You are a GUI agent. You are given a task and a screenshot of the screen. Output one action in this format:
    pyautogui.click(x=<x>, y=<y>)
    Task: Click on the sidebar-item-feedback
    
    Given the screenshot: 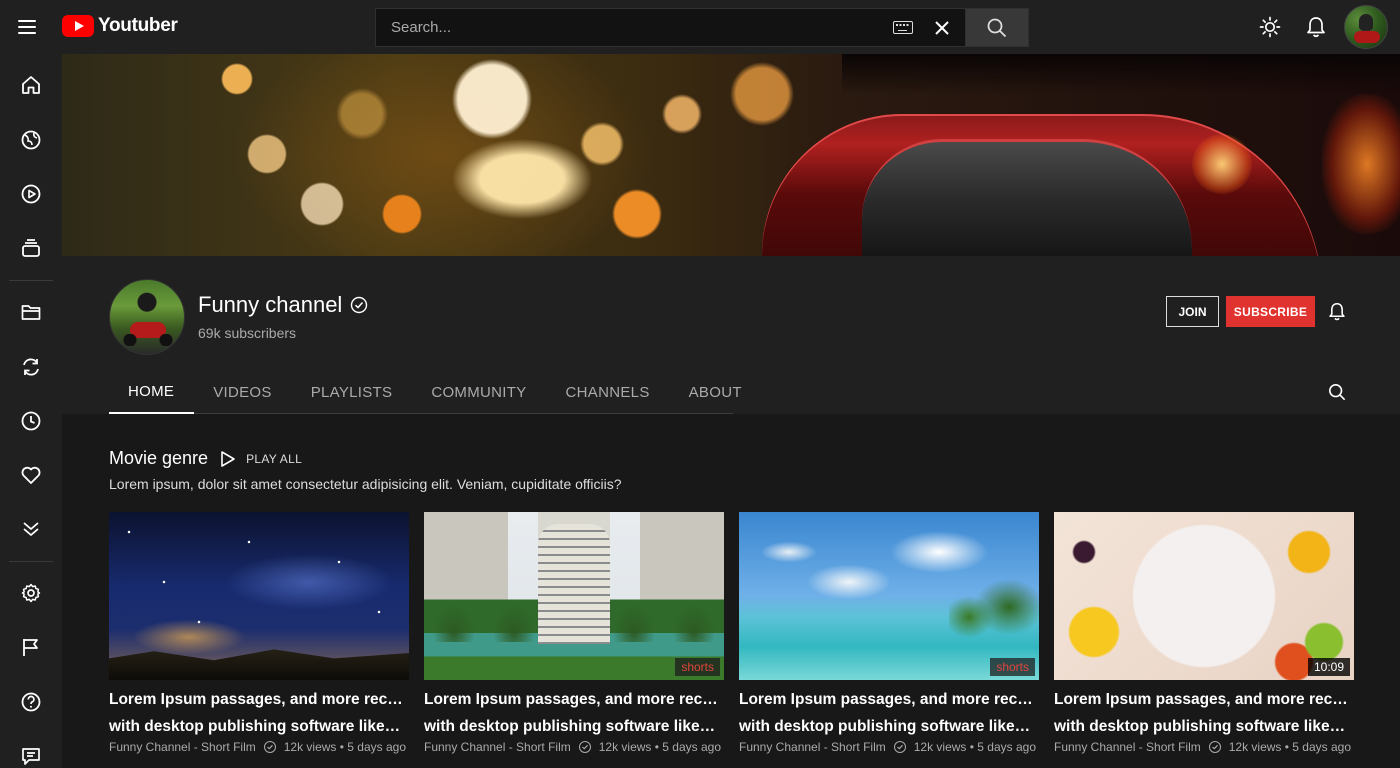 What is the action you would take?
    pyautogui.click(x=31, y=753)
    